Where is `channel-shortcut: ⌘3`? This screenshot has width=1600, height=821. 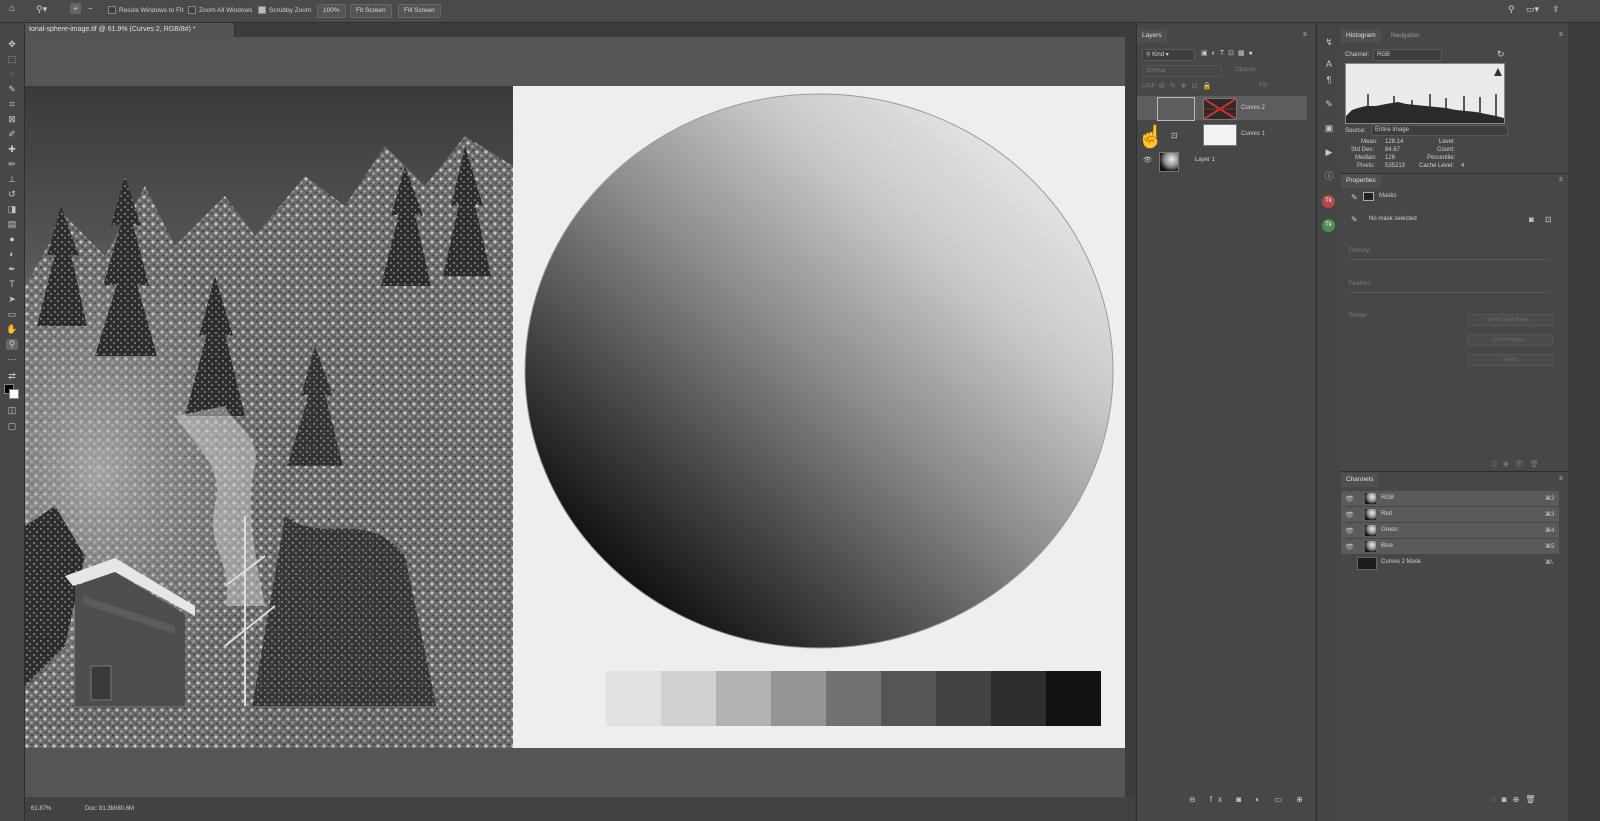
channel-shortcut: ⌘3 is located at coordinates (1550, 515).